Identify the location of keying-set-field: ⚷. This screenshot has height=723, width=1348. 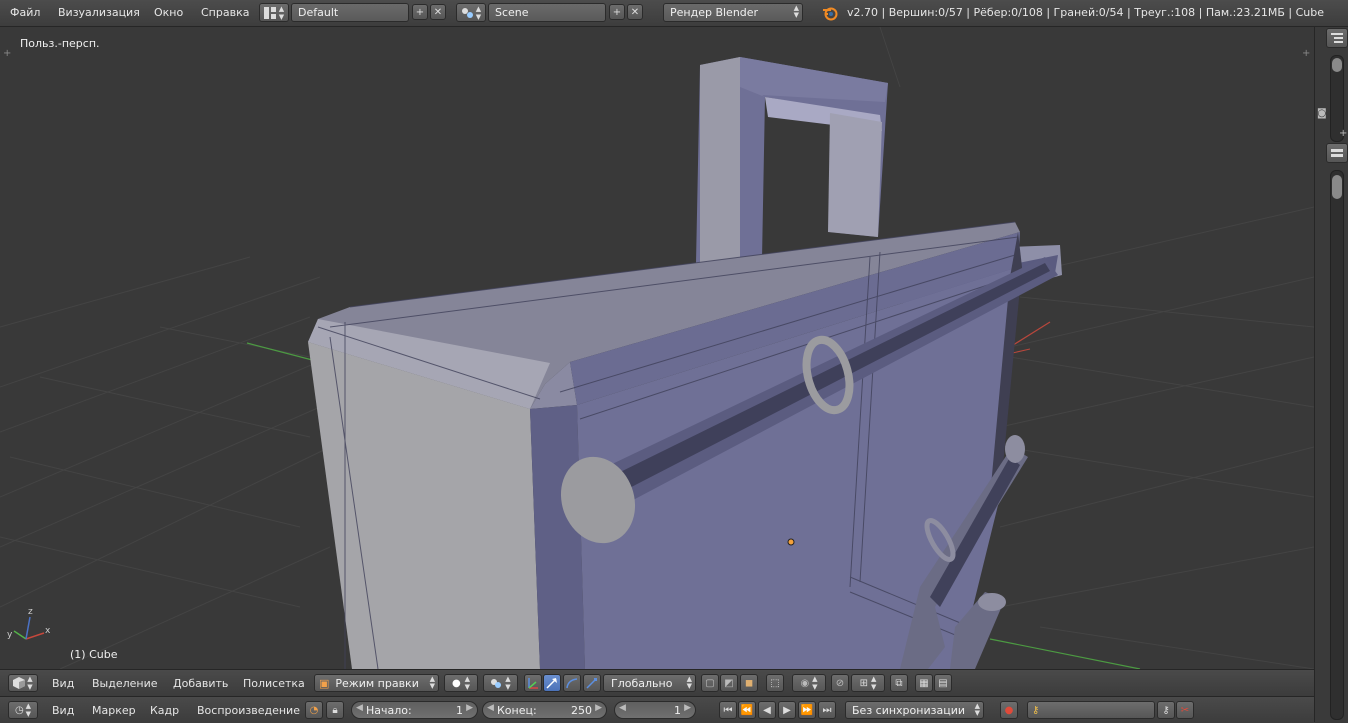
(1091, 710).